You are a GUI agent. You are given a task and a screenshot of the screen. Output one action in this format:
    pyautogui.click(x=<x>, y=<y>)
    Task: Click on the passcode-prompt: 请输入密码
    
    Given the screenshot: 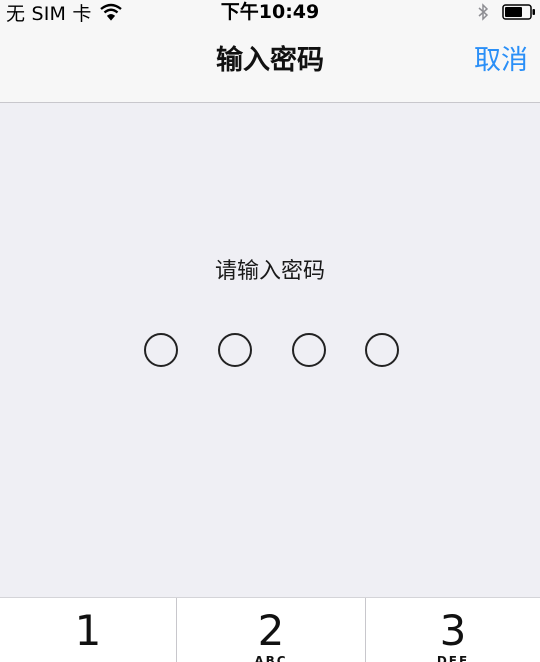 What is the action you would take?
    pyautogui.click(x=269, y=271)
    